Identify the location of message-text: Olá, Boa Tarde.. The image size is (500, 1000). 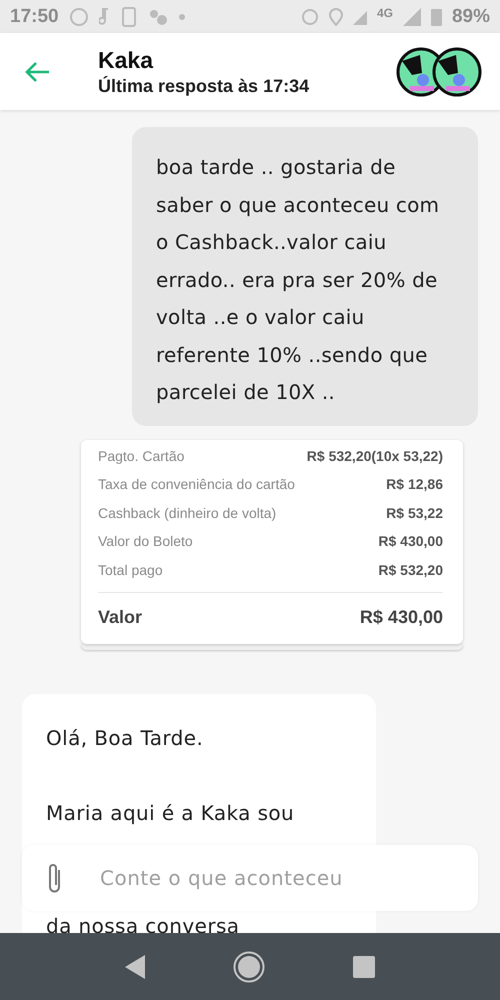
(125, 738).